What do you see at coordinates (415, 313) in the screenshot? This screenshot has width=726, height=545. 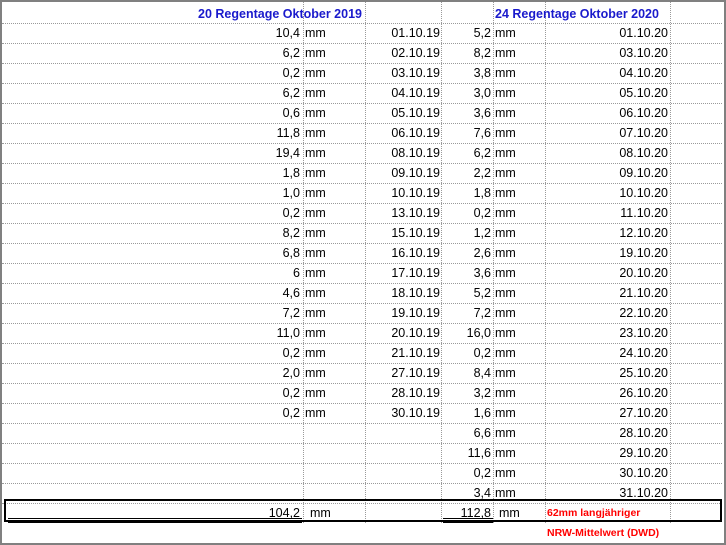 I see `date-2019: 19.10.19` at bounding box center [415, 313].